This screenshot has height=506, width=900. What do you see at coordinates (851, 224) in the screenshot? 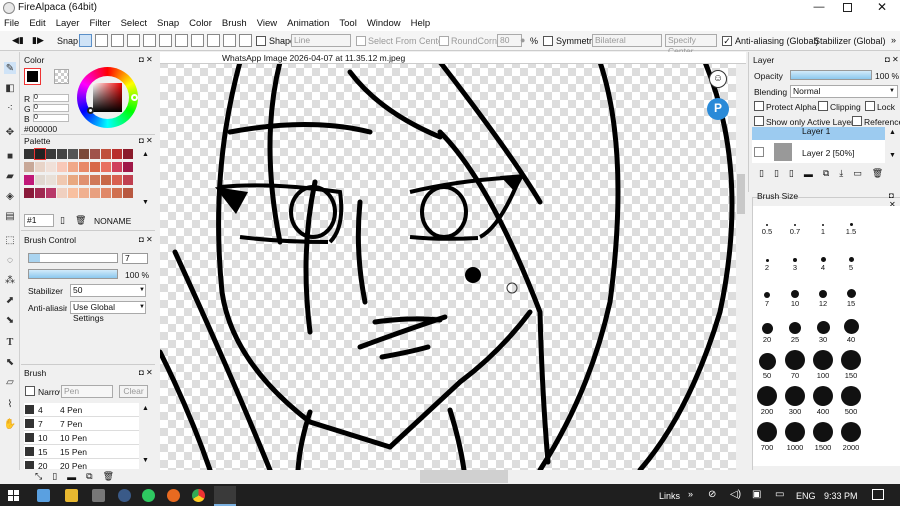
I see `brush-size-option: 1.5` at bounding box center [851, 224].